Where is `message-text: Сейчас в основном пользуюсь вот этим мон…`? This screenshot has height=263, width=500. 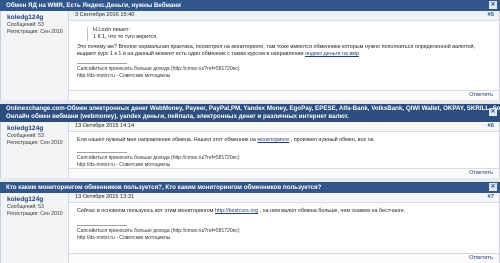 message-text: Сейчас в основном пользуюсь вот этим мон… is located at coordinates (145, 211).